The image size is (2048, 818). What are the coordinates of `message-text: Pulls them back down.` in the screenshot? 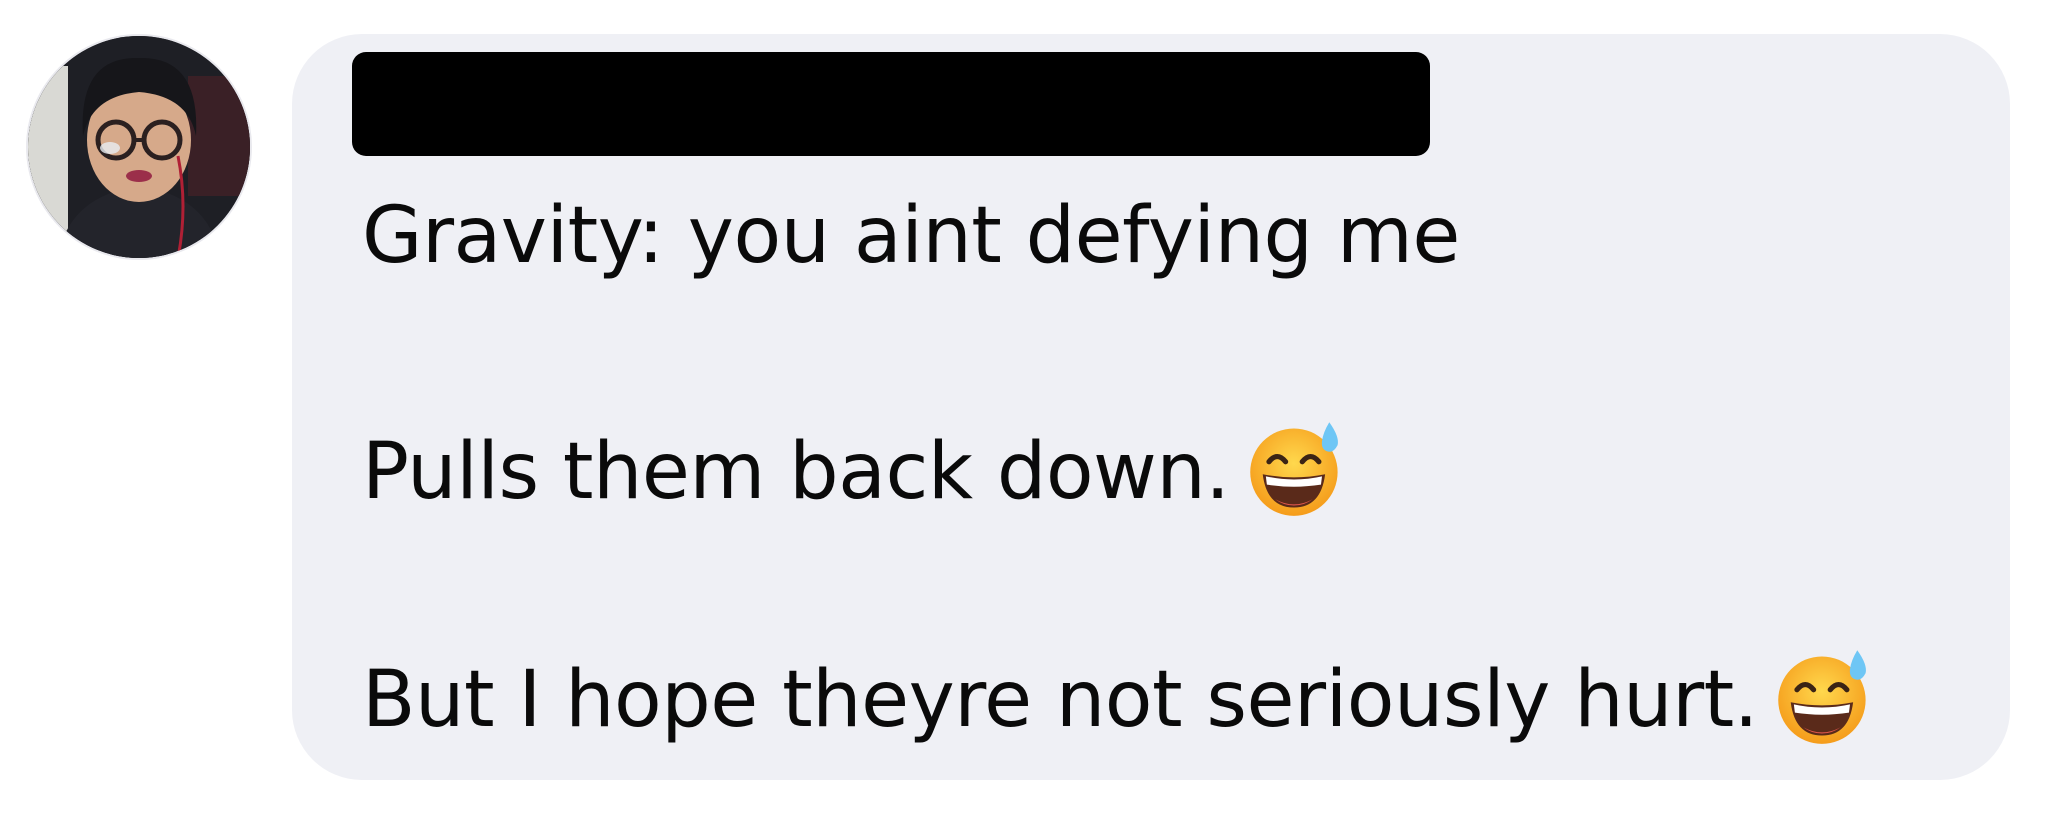 It's located at (796, 472).